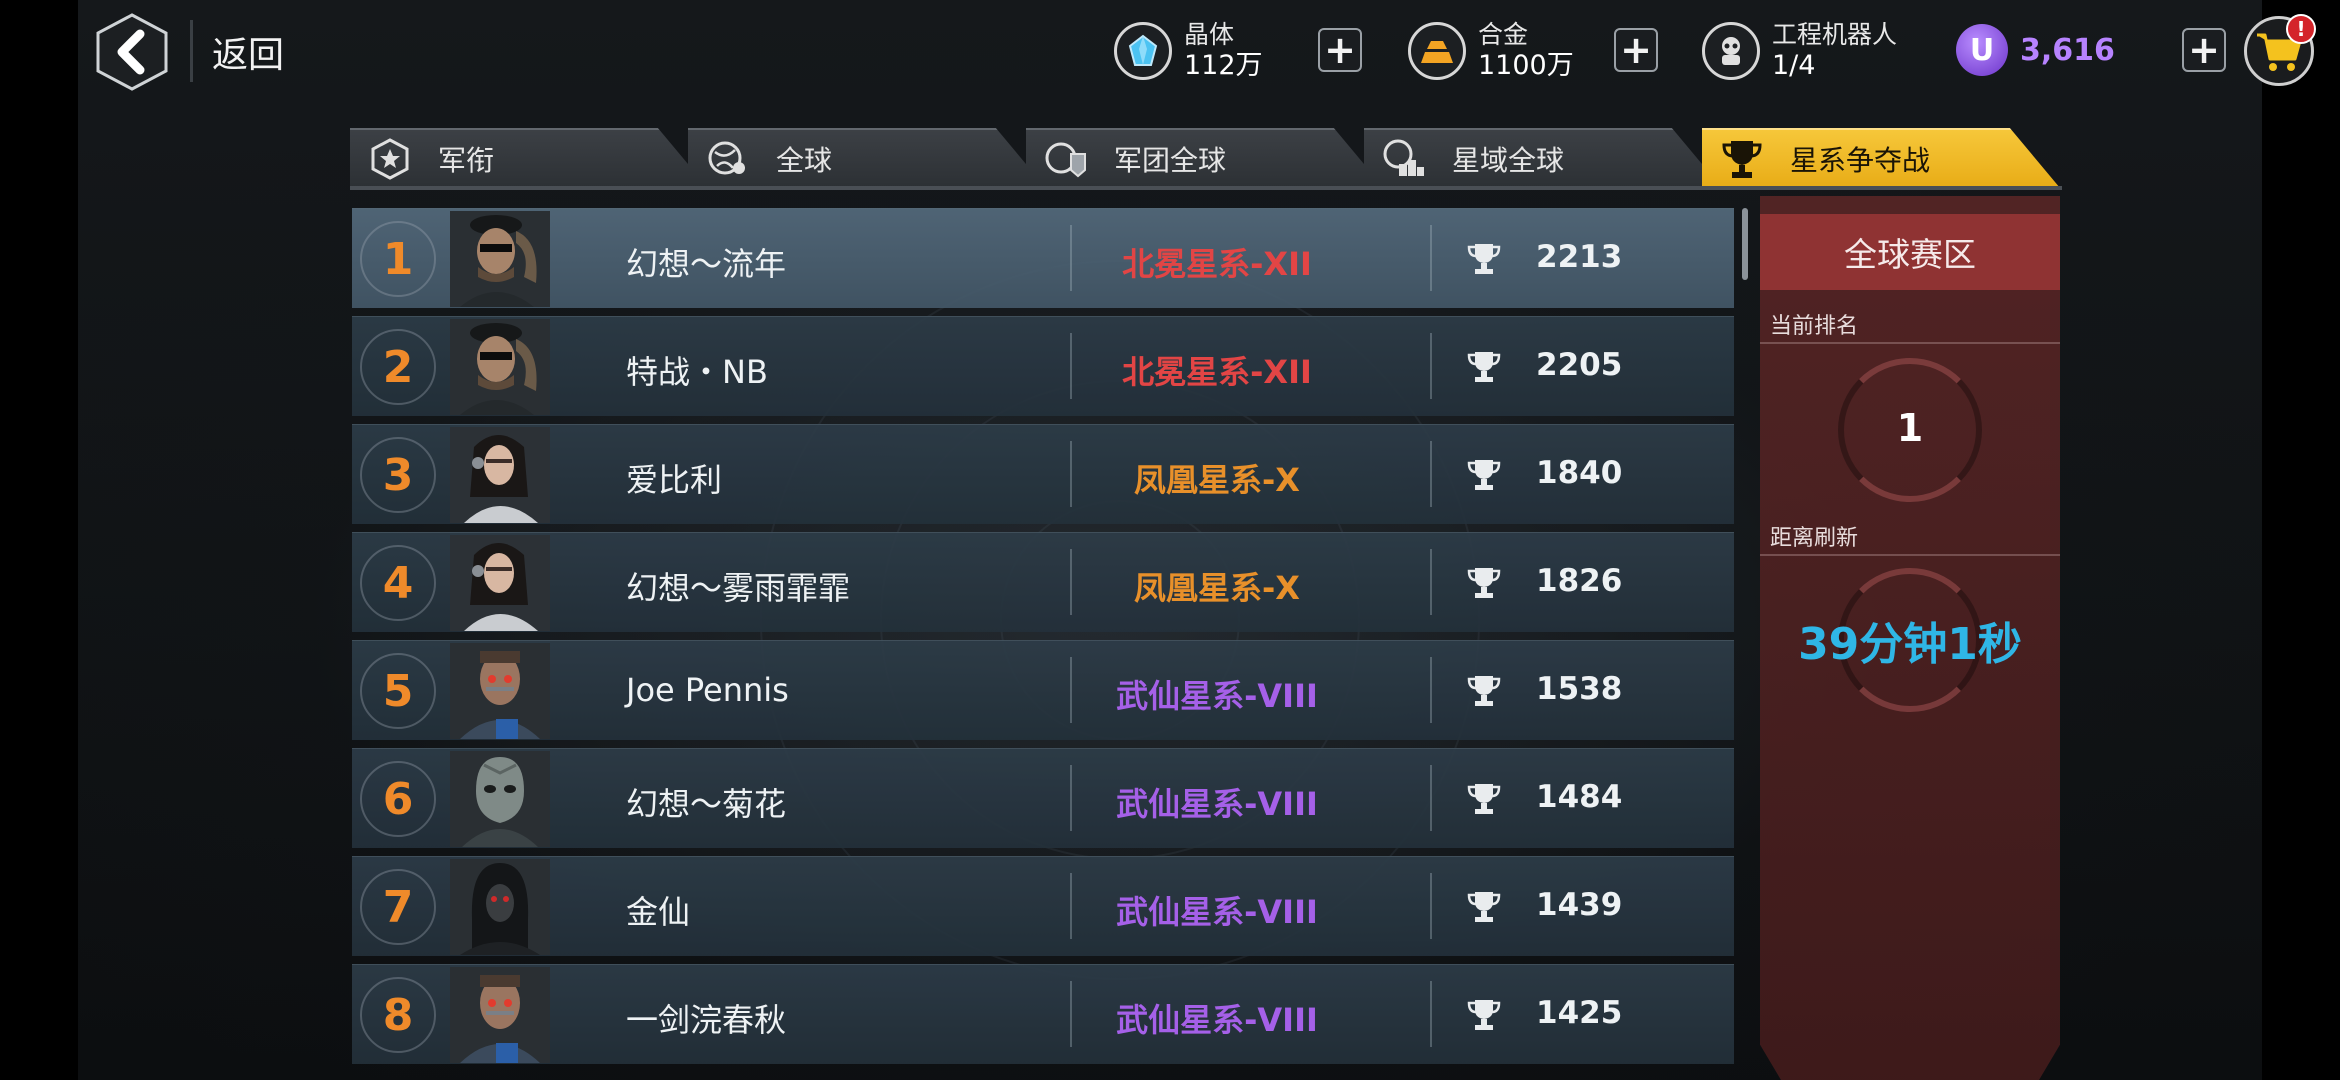 This screenshot has width=2340, height=1080. What do you see at coordinates (1814, 326) in the screenshot?
I see `current-rank-label: 当前排名` at bounding box center [1814, 326].